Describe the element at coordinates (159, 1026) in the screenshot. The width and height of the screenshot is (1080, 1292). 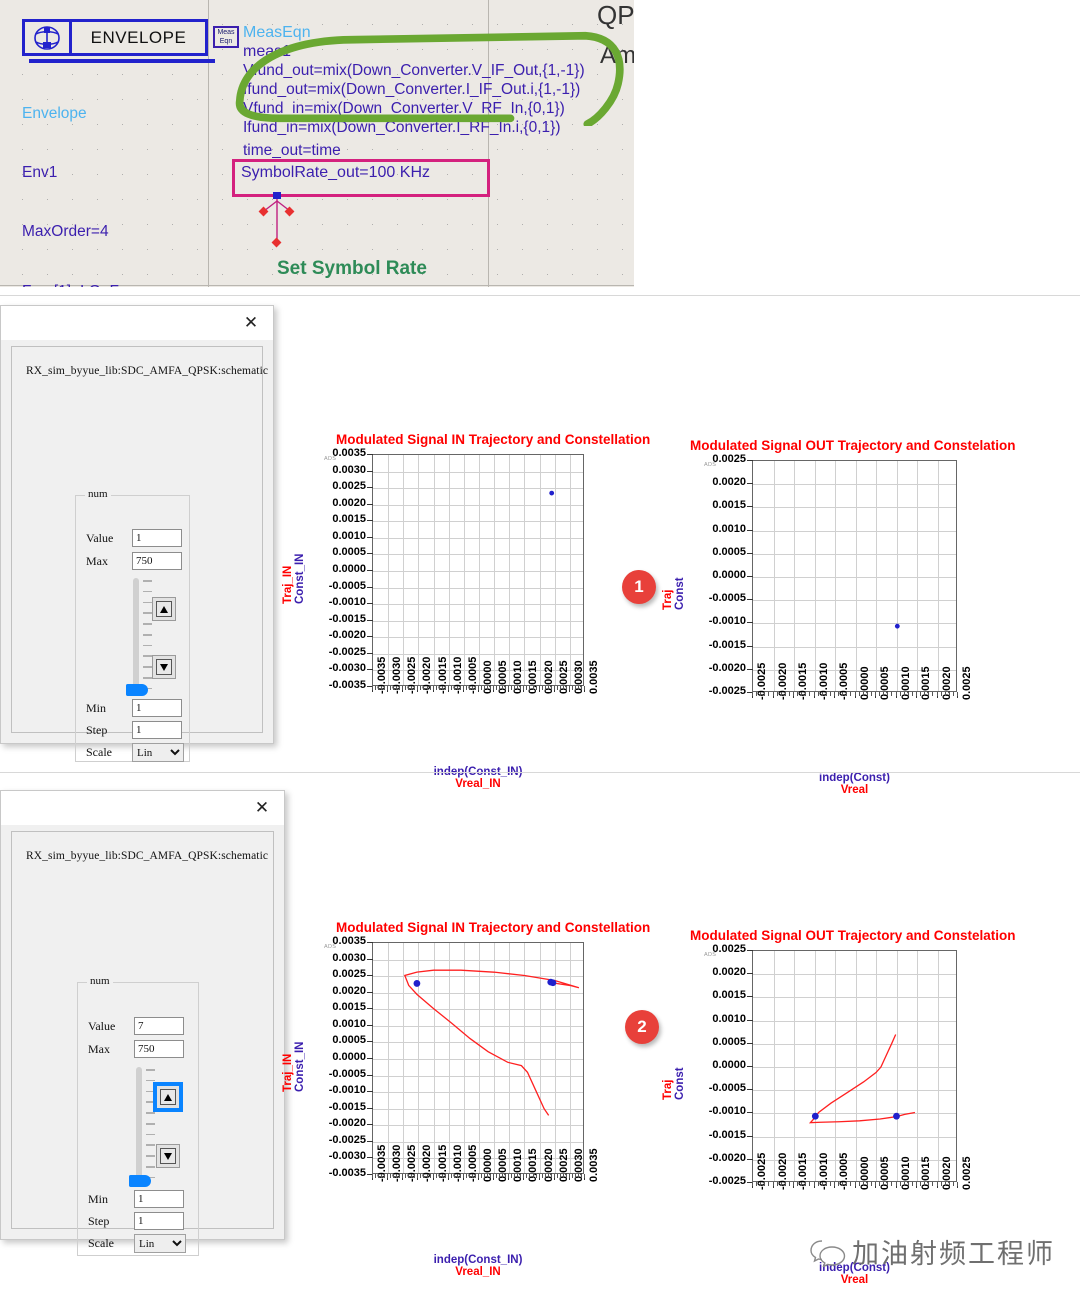
I see `dialog2-value-input` at that location.